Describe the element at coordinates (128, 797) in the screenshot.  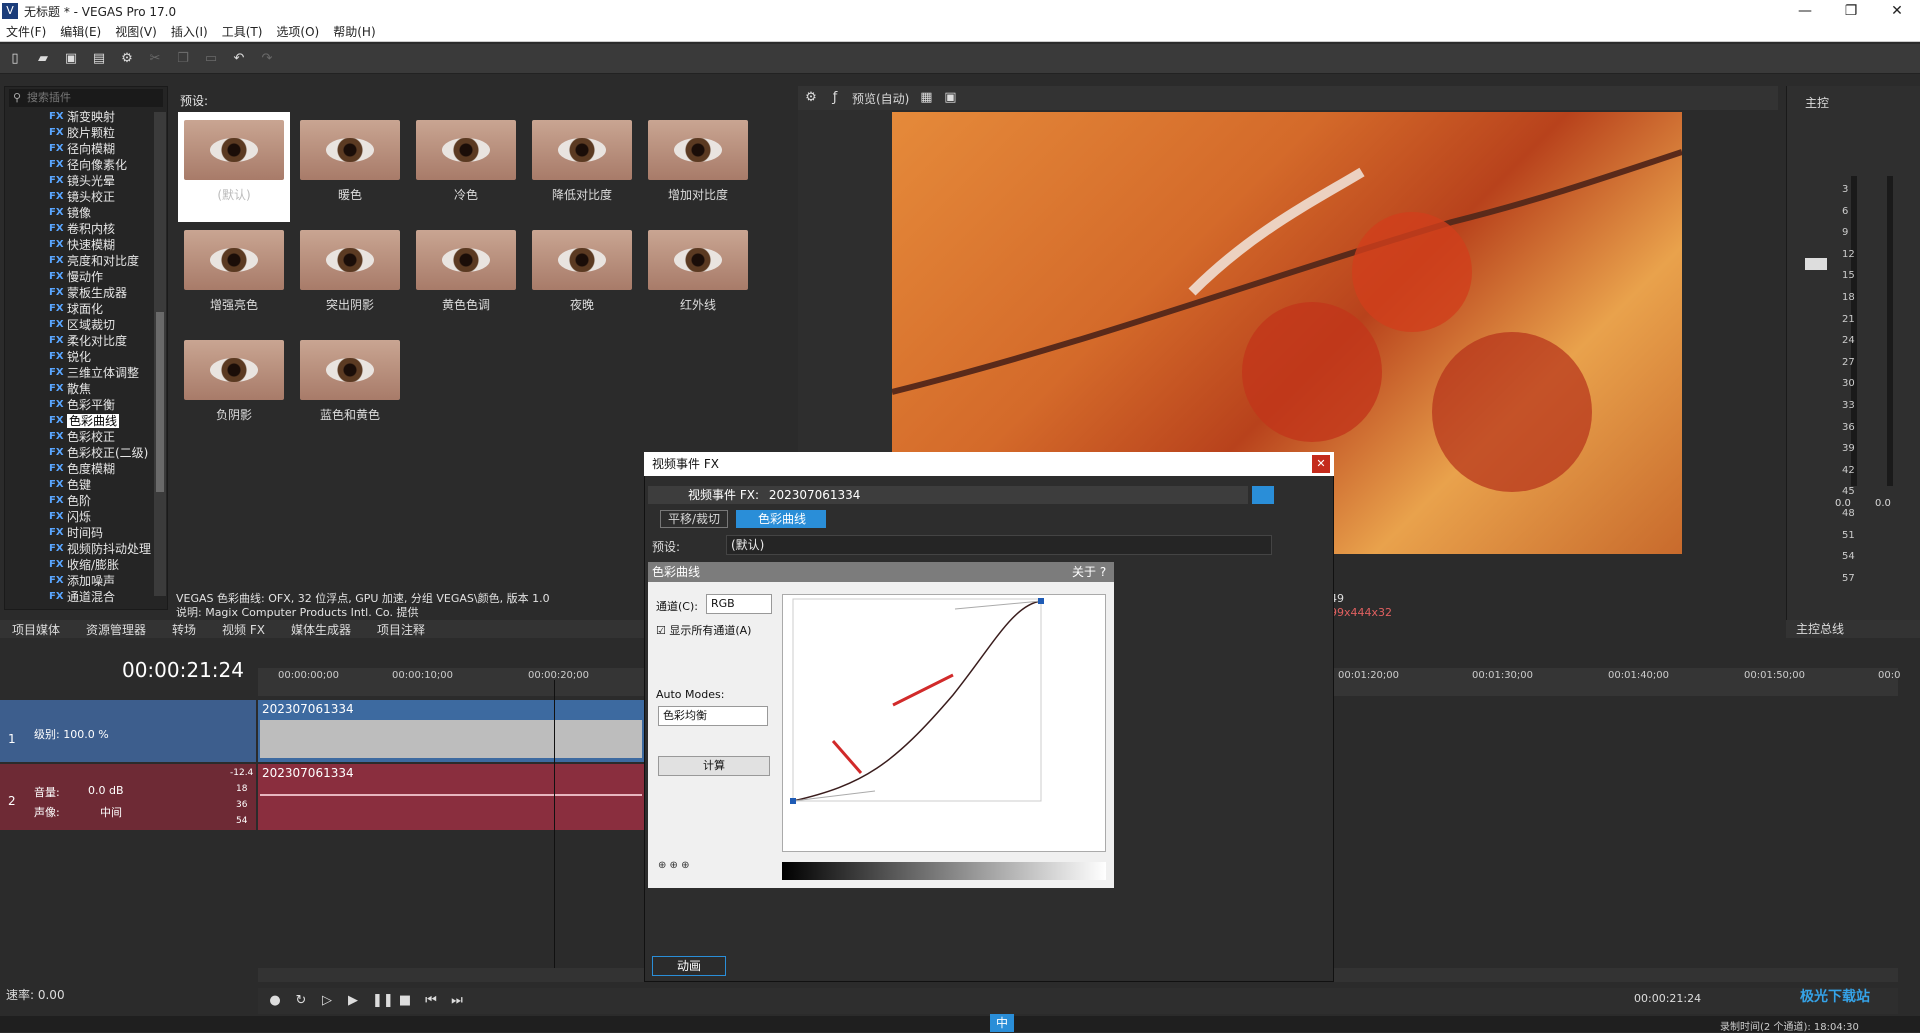
I see `audio-track-header: 2 音量: 0.0 dB 声像: 中间 -12.4 18 36 54` at that location.